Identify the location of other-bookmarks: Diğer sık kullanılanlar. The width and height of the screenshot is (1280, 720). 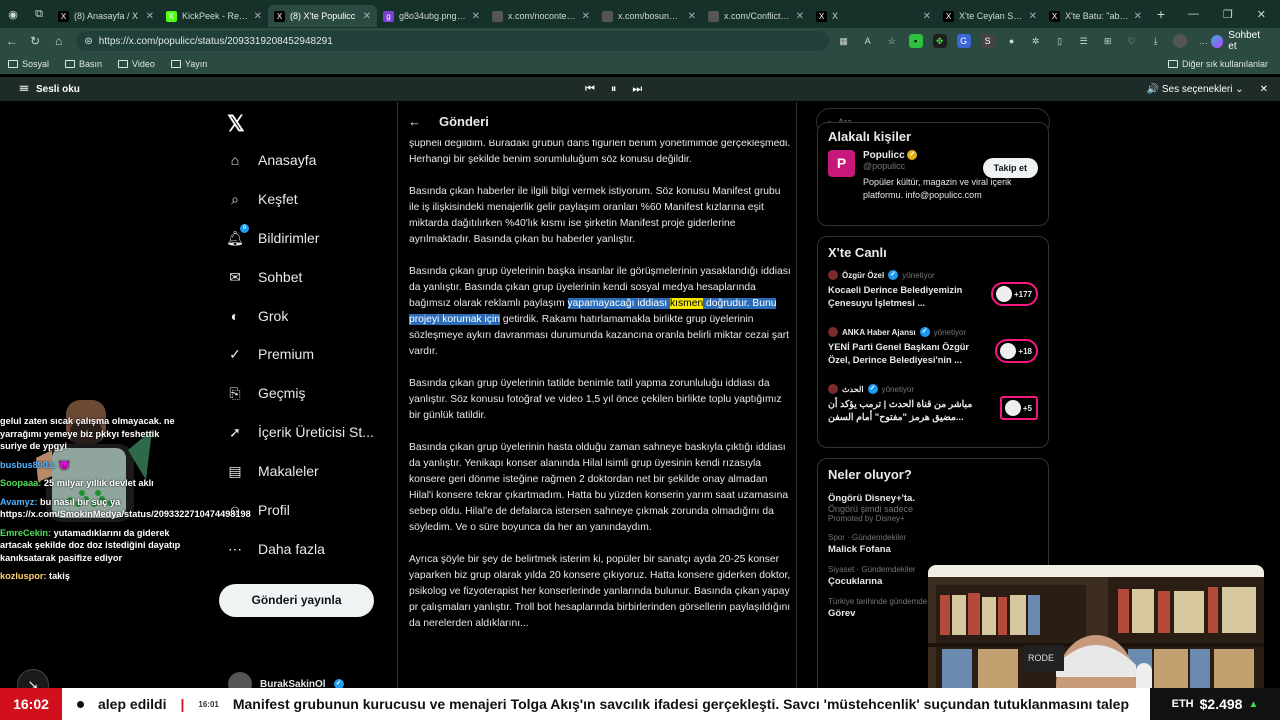
(1217, 64).